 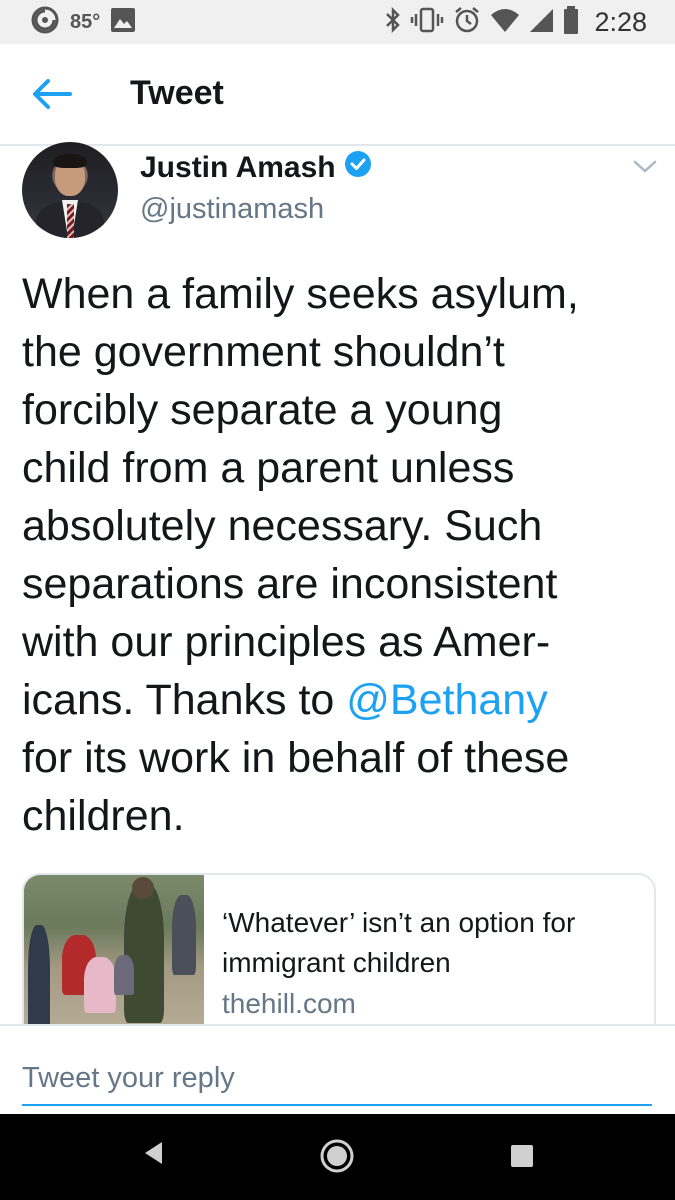 I want to click on temperature: 85°, so click(x=85, y=21).